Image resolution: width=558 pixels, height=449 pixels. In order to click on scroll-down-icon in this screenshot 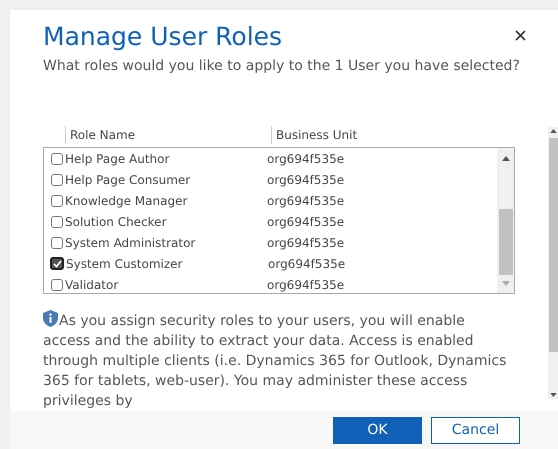, I will do `click(553, 395)`.